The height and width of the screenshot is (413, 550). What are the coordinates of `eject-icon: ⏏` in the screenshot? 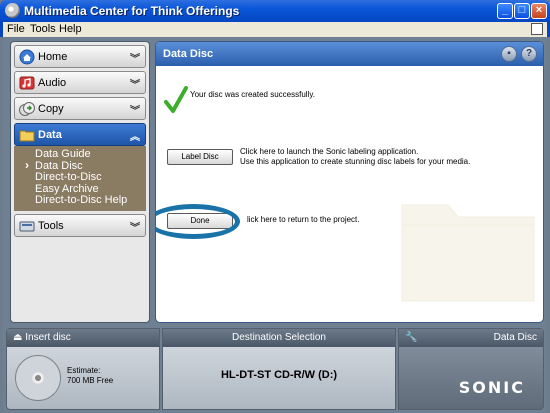 It's located at (17, 337).